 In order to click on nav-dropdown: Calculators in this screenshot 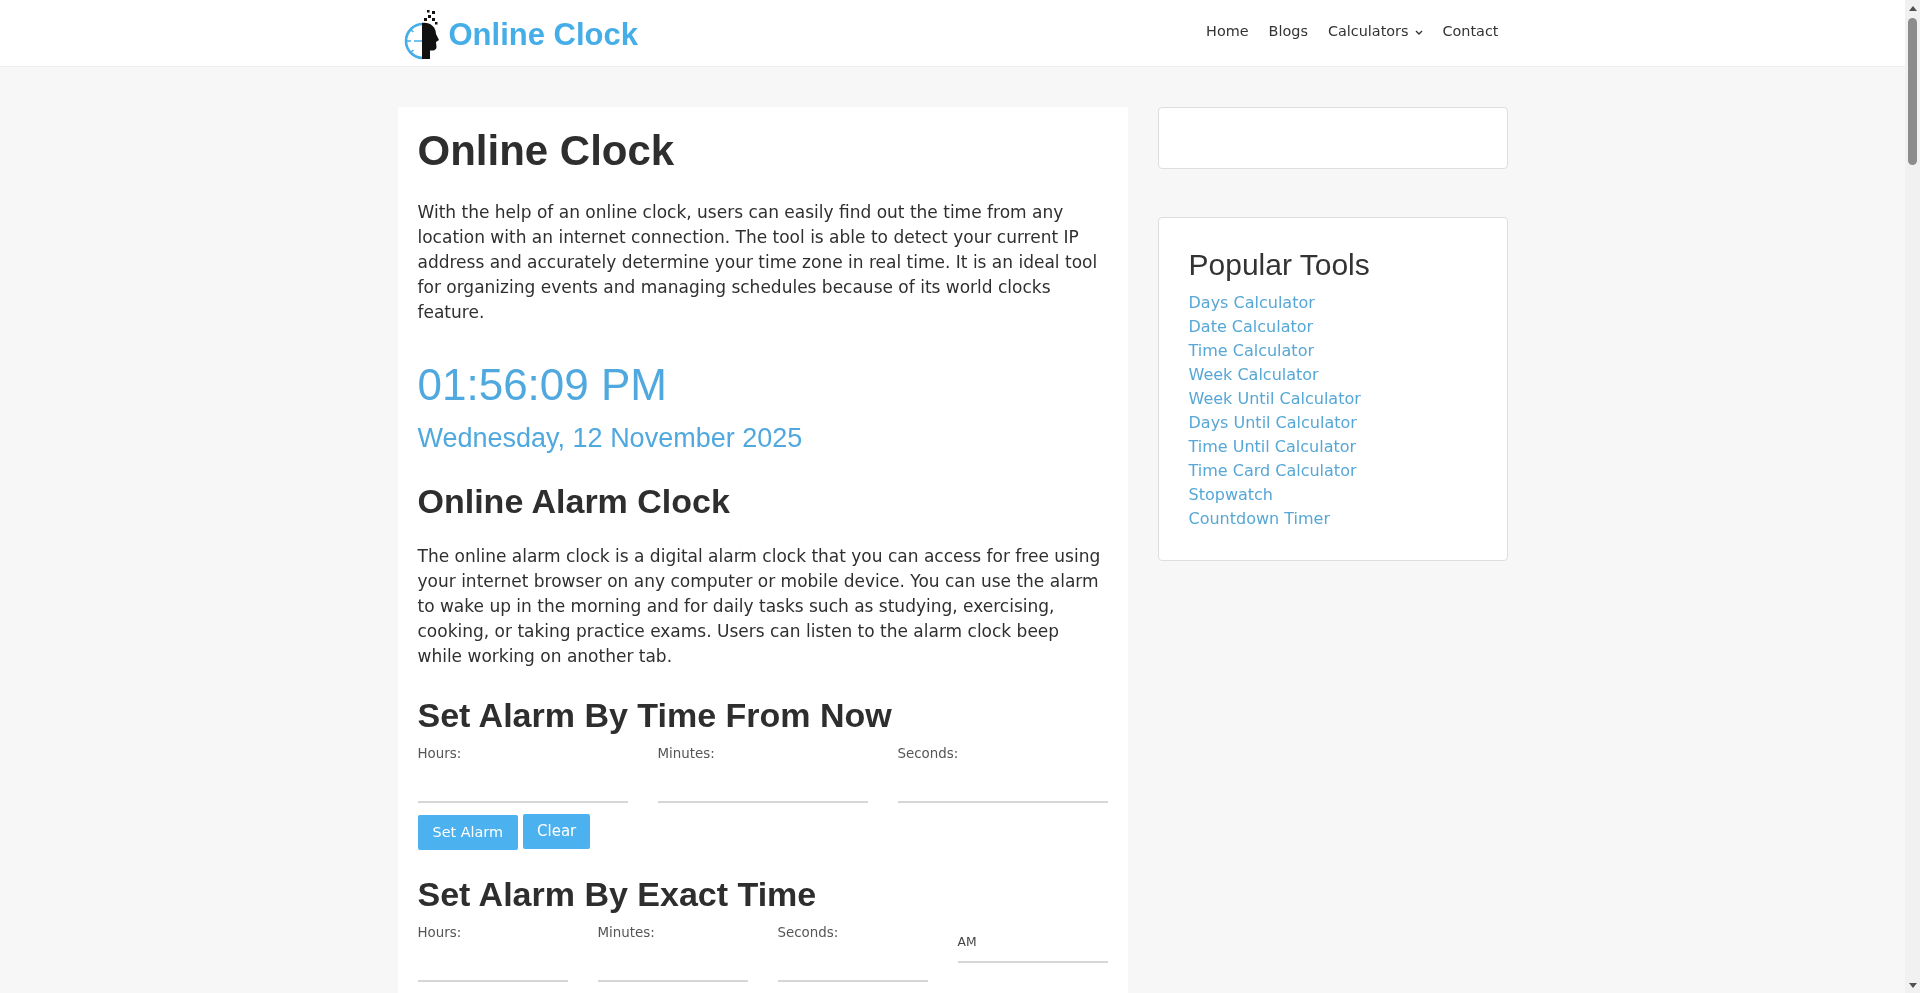, I will do `click(1375, 31)`.